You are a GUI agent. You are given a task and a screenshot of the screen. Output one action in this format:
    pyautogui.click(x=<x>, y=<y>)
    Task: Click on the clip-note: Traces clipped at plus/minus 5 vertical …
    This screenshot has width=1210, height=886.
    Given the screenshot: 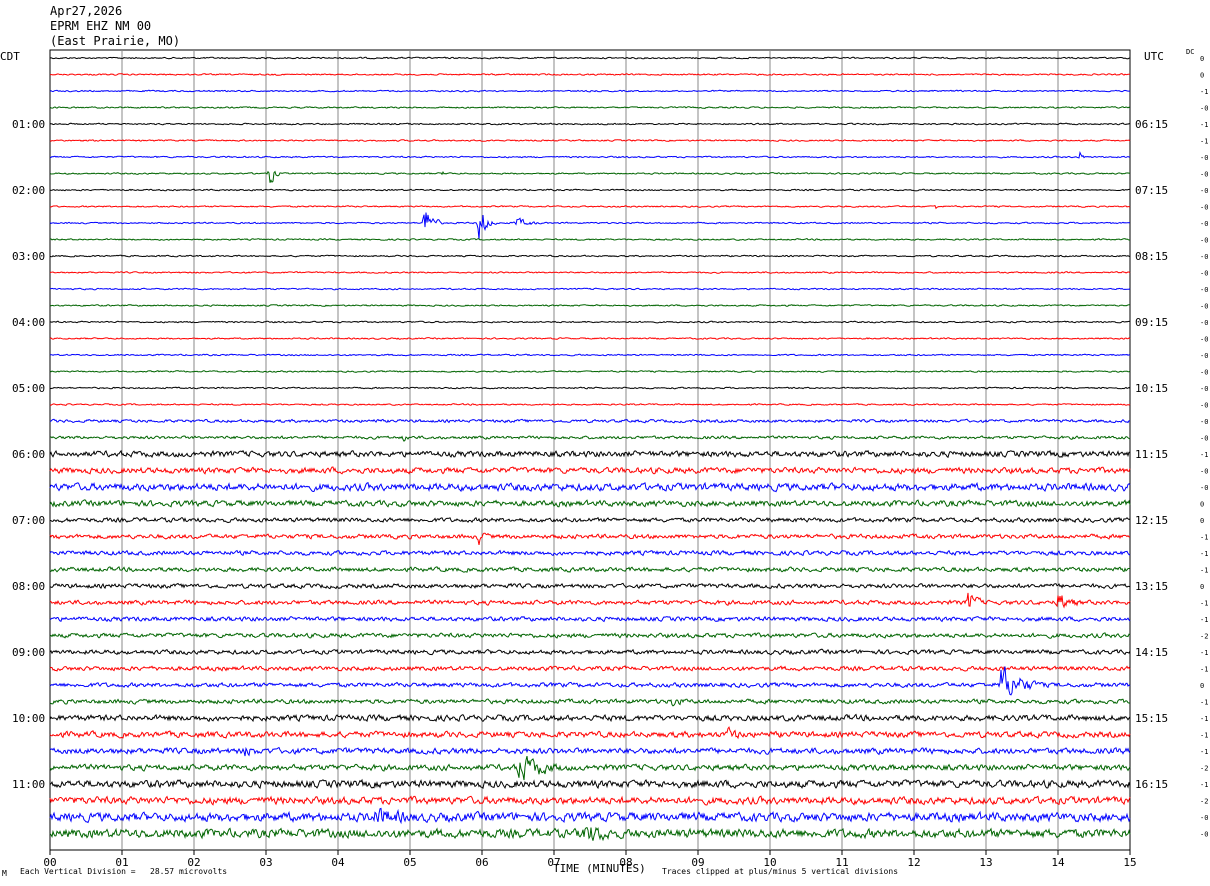 What is the action you would take?
    pyautogui.click(x=780, y=871)
    